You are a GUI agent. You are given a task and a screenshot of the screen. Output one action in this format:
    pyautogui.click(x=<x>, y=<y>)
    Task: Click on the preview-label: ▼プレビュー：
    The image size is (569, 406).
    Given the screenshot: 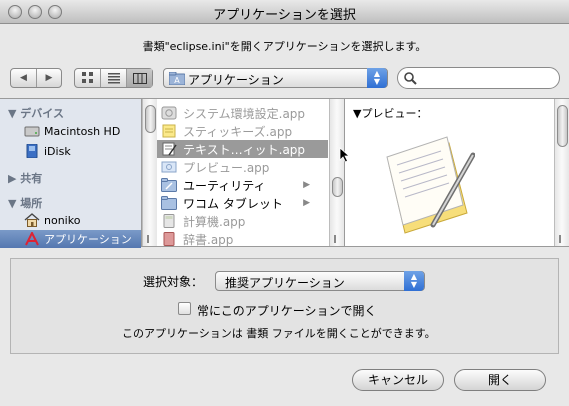 What is the action you would take?
    pyautogui.click(x=390, y=113)
    